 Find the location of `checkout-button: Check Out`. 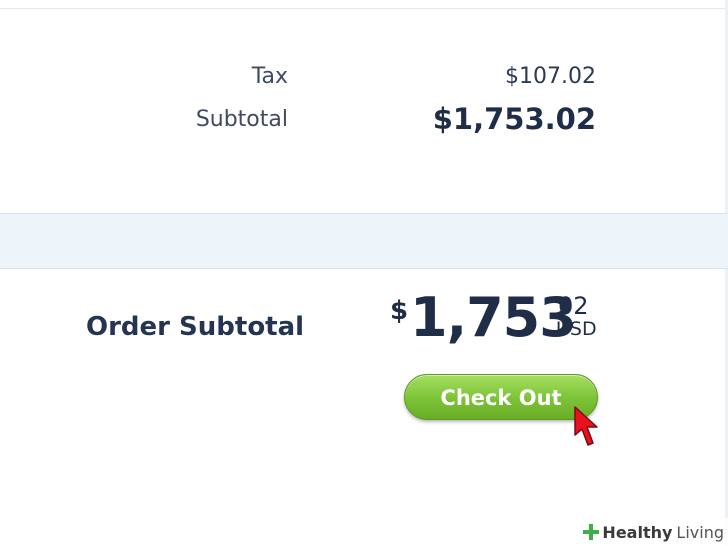

checkout-button: Check Out is located at coordinates (501, 397).